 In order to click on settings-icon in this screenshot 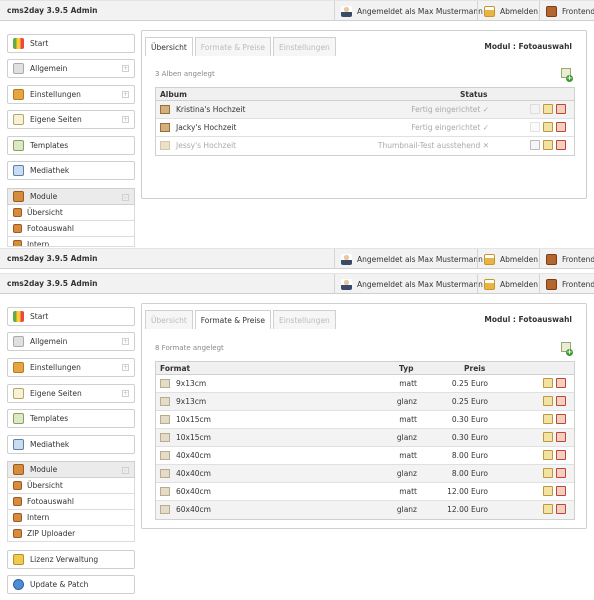, I will do `click(18, 367)`.